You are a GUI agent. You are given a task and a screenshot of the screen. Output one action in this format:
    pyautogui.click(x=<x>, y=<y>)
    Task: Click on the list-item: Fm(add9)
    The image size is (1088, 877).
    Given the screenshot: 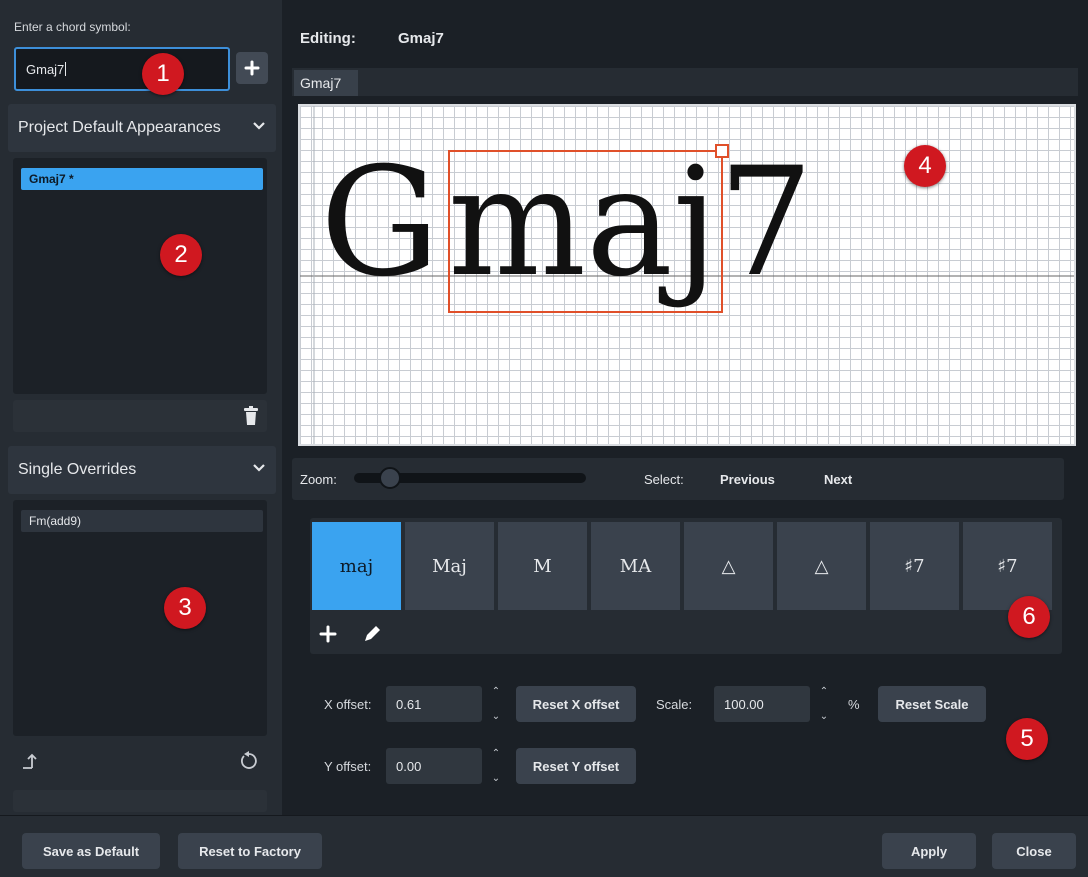 What is the action you would take?
    pyautogui.click(x=142, y=521)
    